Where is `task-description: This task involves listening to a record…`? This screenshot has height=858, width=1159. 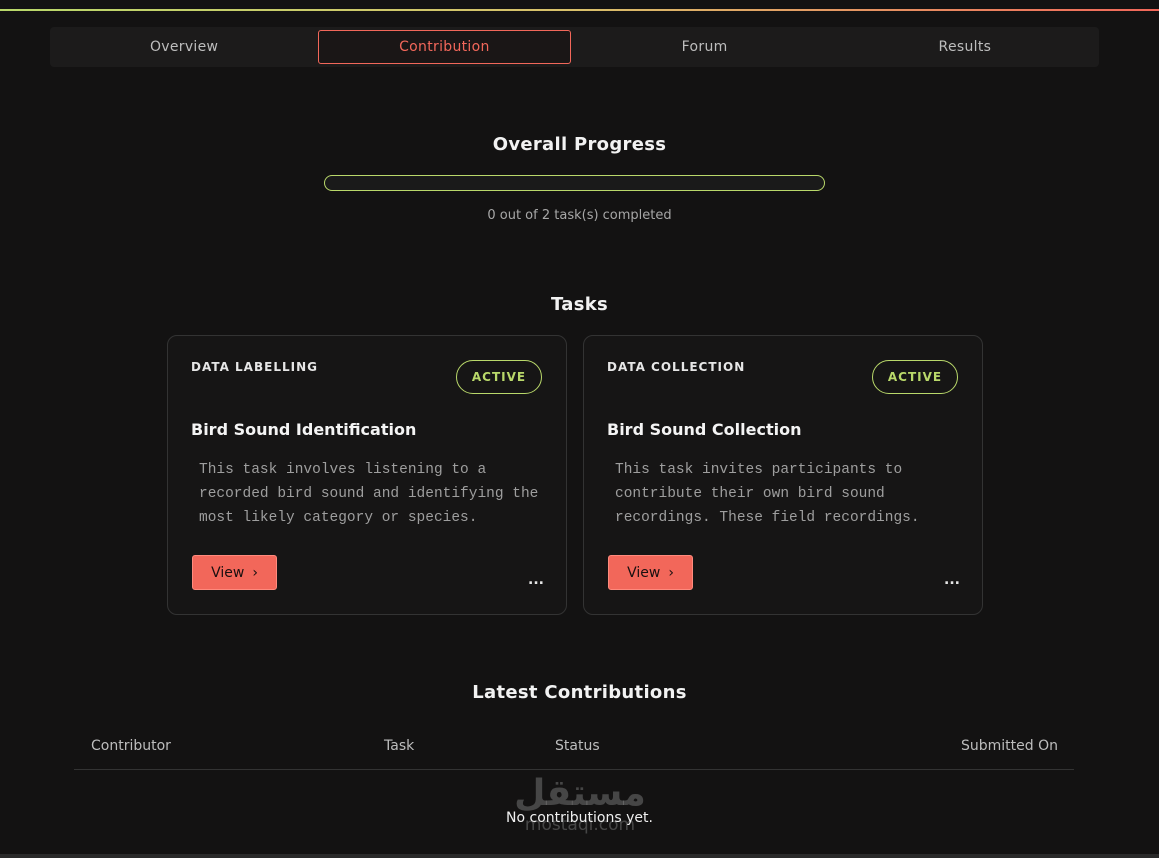
task-description: This task involves listening to a record… is located at coordinates (369, 494).